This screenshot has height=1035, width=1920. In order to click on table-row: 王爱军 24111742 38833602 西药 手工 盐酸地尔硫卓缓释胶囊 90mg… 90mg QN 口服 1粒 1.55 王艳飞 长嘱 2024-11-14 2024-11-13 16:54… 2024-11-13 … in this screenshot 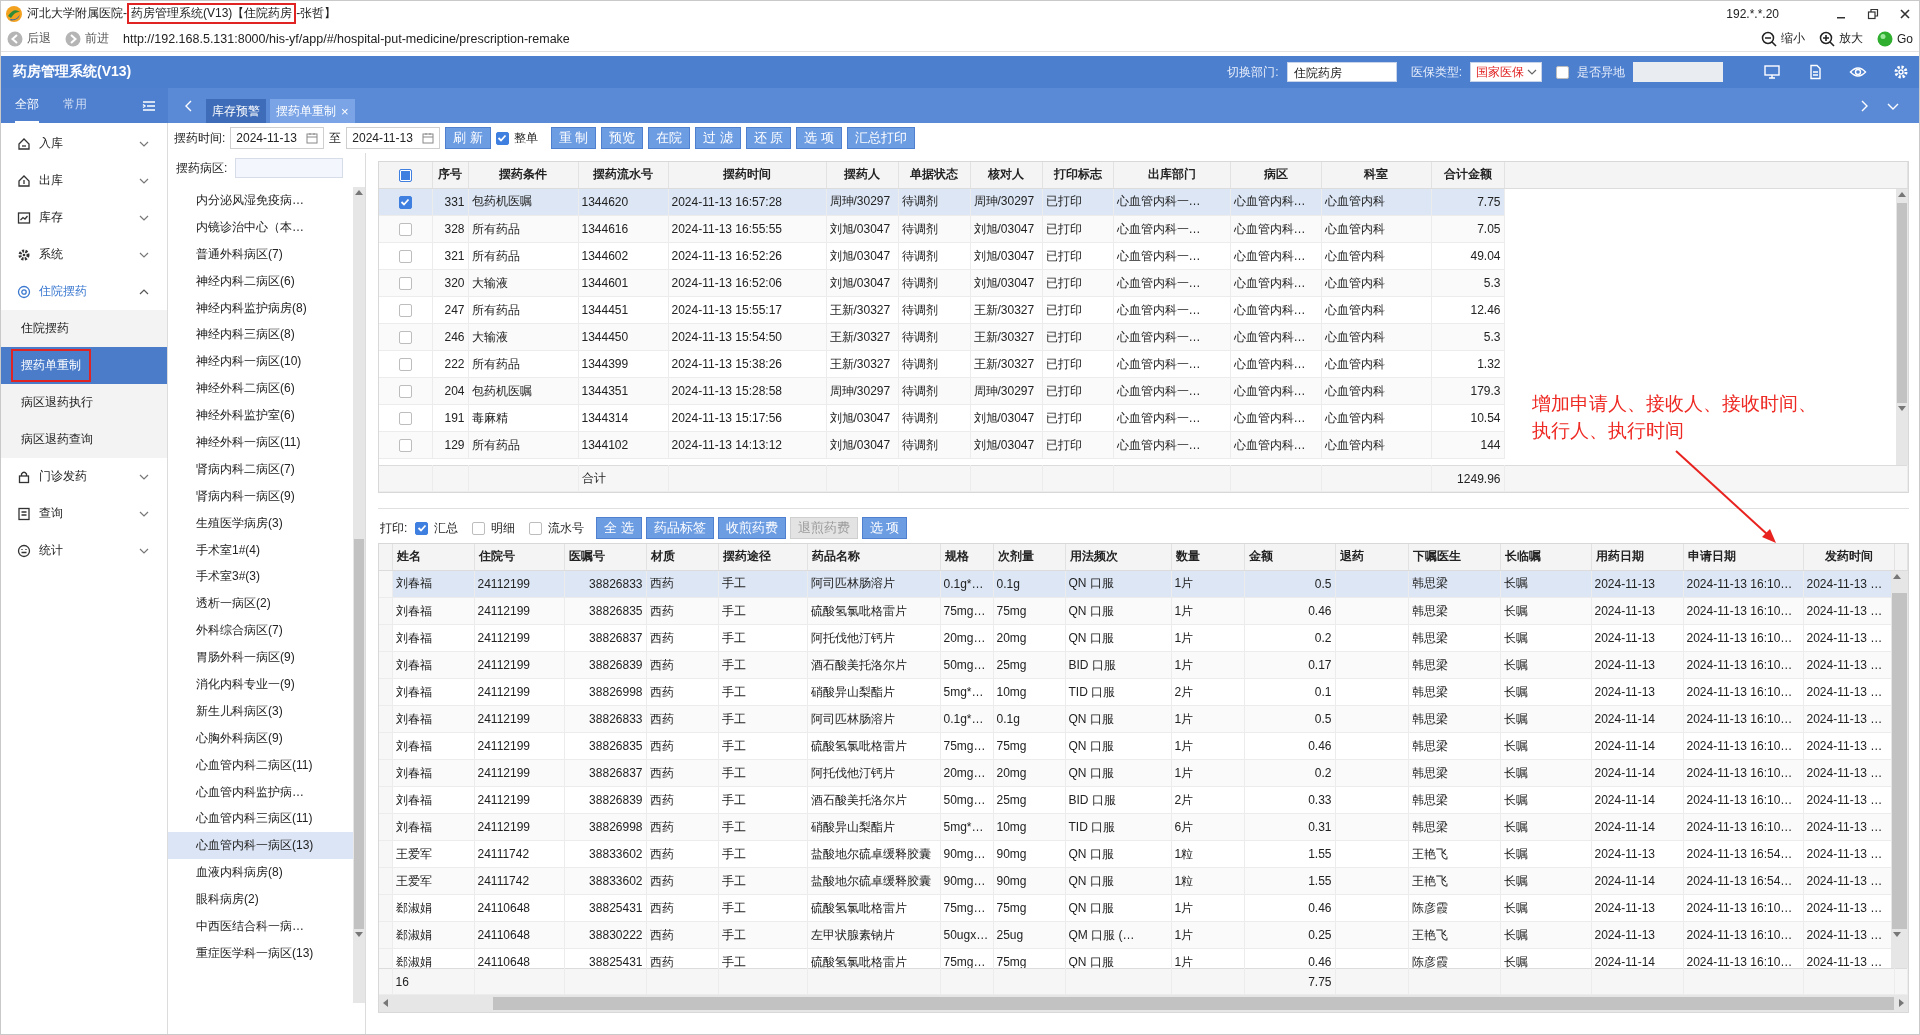, I will do `click(1135, 881)`.